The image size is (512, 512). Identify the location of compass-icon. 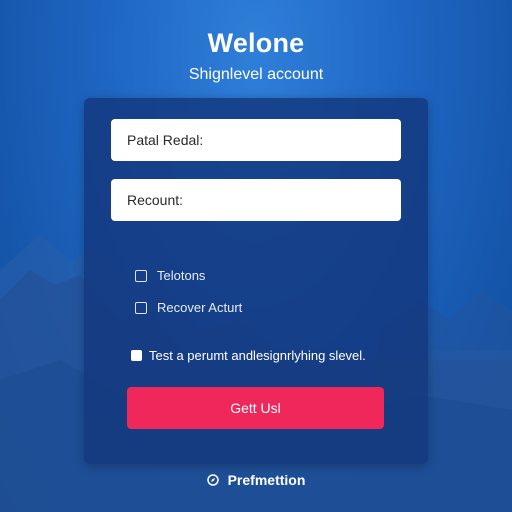
(212, 480).